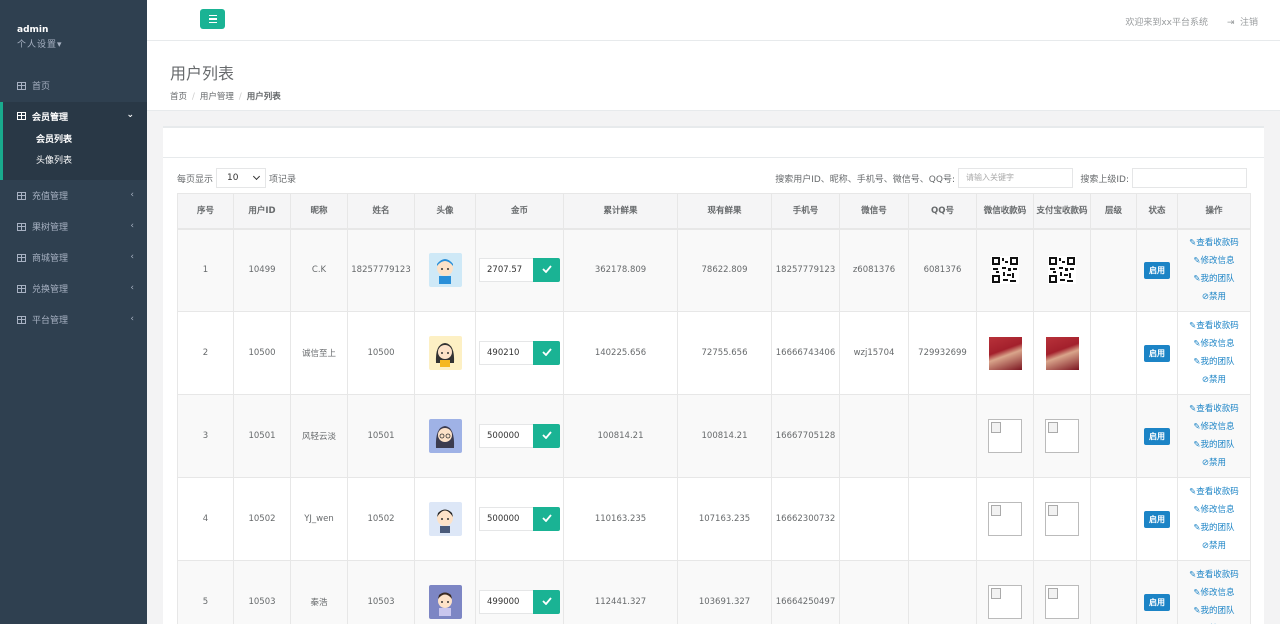 The image size is (1280, 624). Describe the element at coordinates (1214, 211) in the screenshot. I see `column-header: 操作` at that location.